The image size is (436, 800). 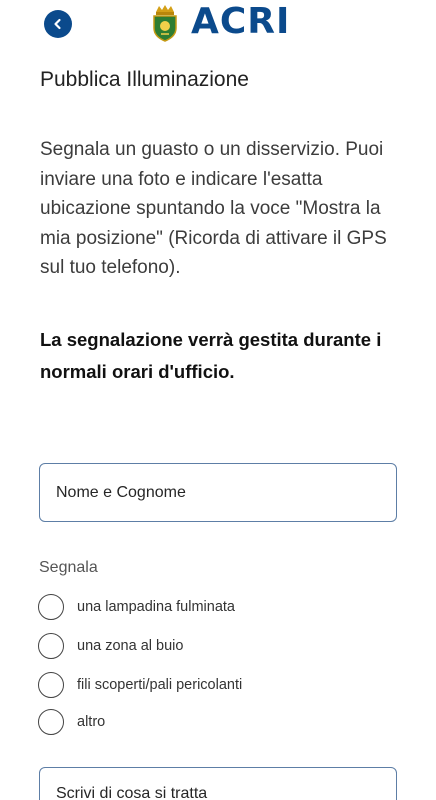 What do you see at coordinates (130, 646) in the screenshot?
I see `option-label: una zona al buio` at bounding box center [130, 646].